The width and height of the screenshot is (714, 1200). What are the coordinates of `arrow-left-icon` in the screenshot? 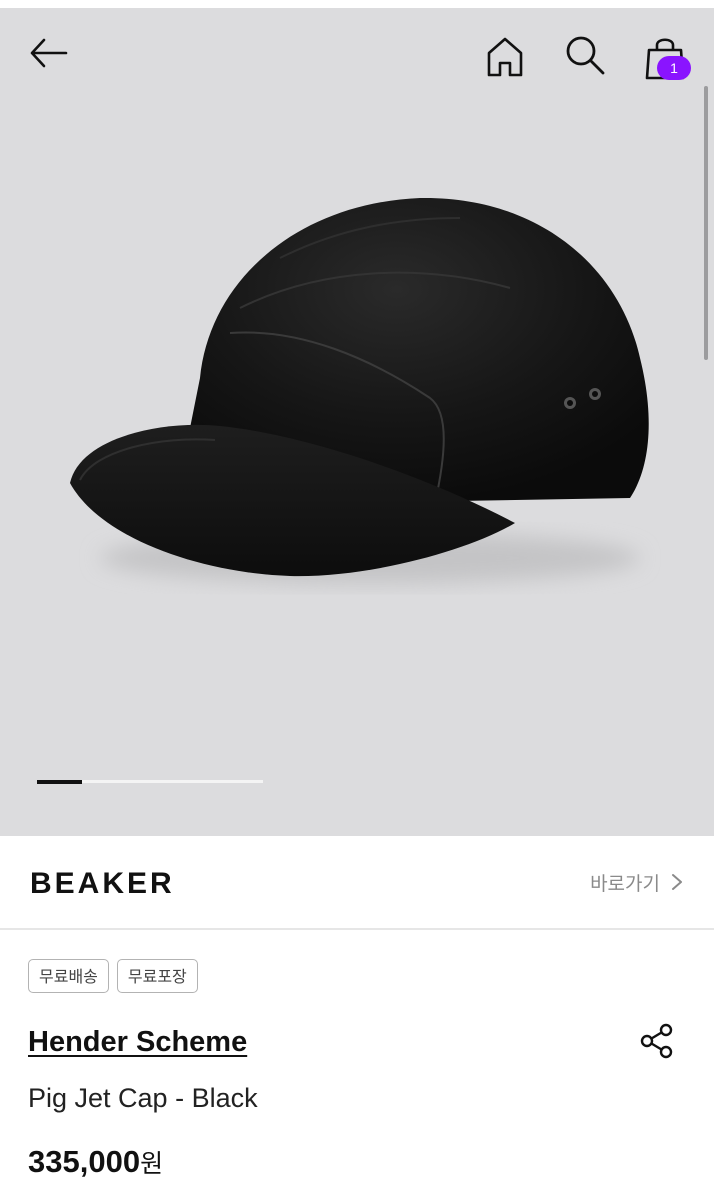 It's located at (49, 53).